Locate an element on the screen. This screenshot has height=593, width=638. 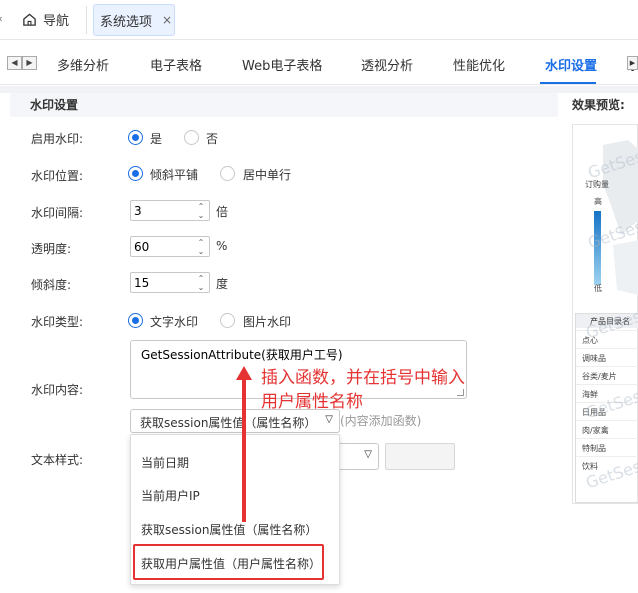
position-center-radio is located at coordinates (227, 173).